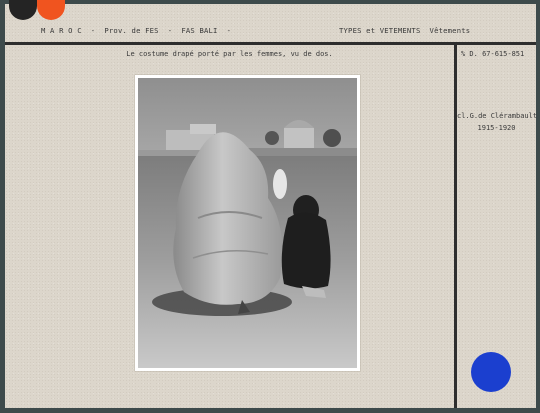 The image size is (540, 413). Describe the element at coordinates (491, 372) in the screenshot. I see `blue-stamp` at that location.